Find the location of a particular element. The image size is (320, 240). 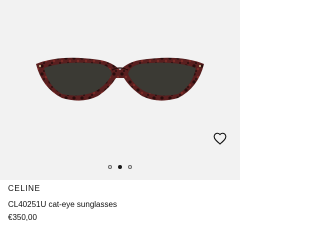

product-image-sunglasses is located at coordinates (120, 79).